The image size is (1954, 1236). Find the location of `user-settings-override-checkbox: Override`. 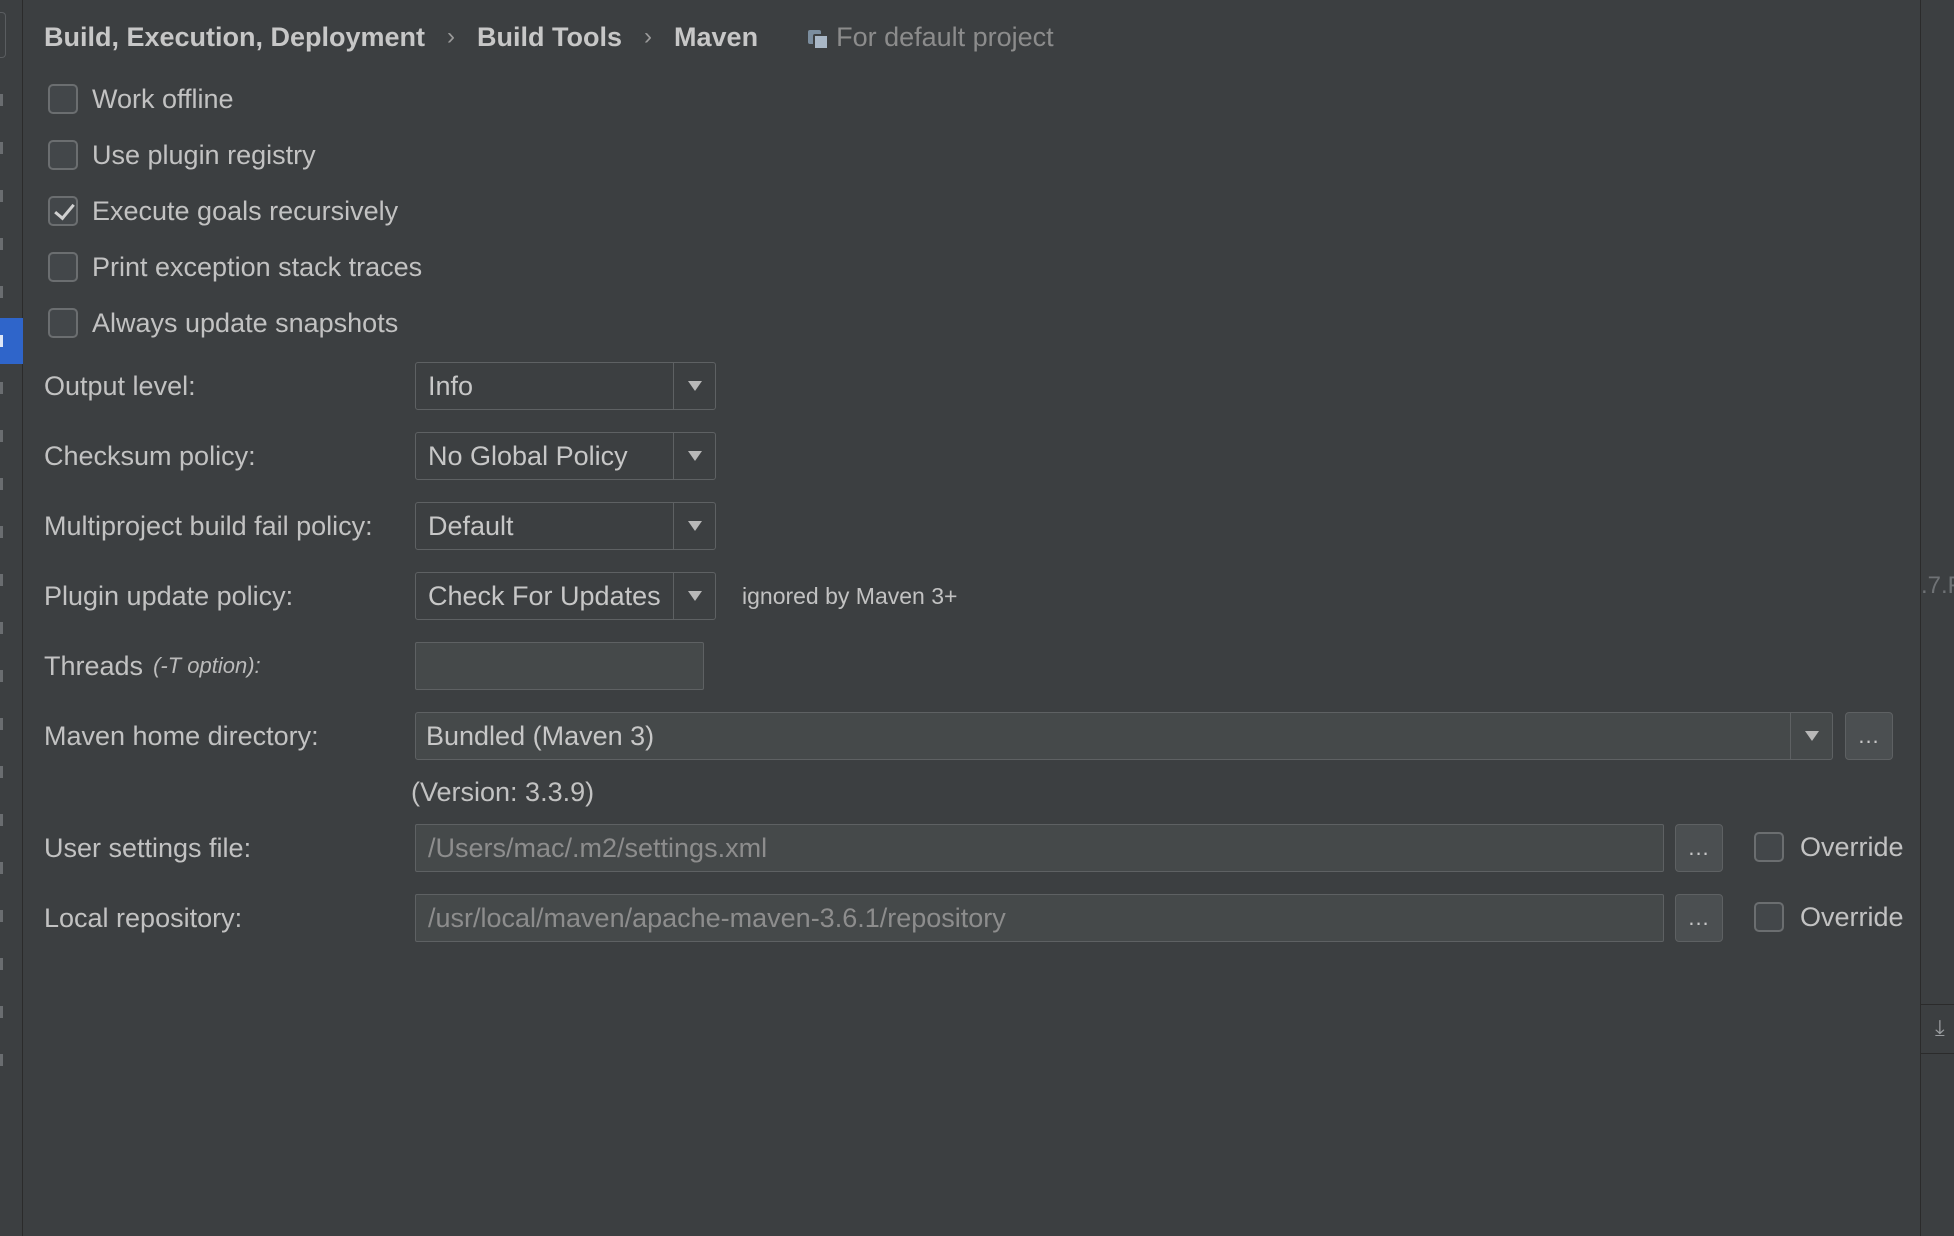

user-settings-override-checkbox: Override is located at coordinates (1829, 847).